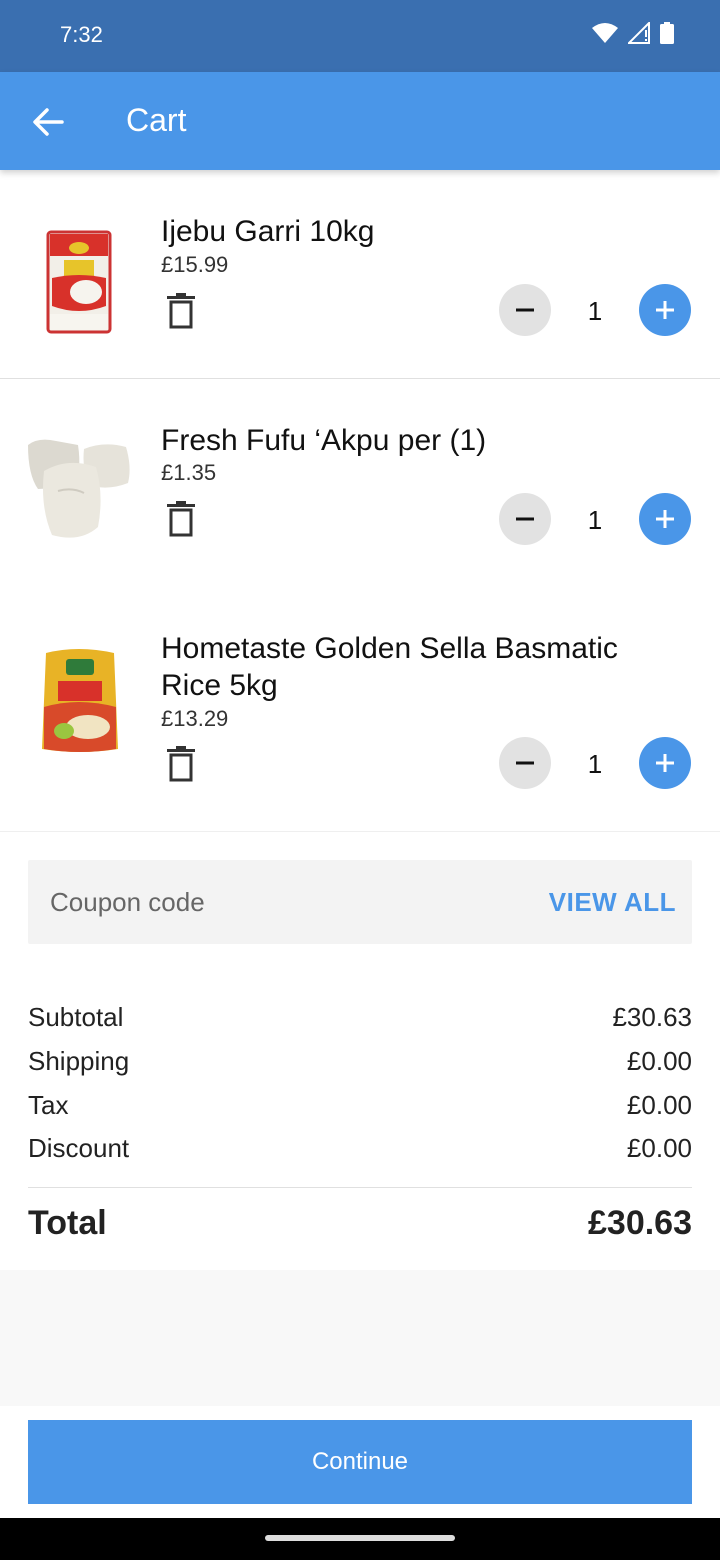 This screenshot has height=1560, width=720. I want to click on product-price: £13.29, so click(195, 718).